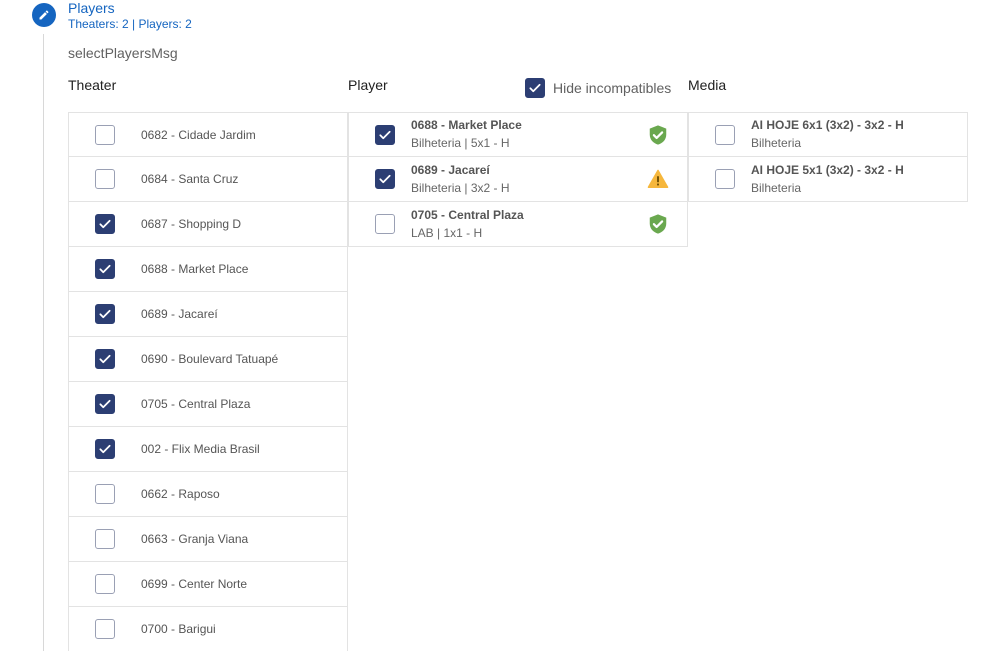 The image size is (995, 651). I want to click on player-name: 0688 - Market Place, so click(466, 125).